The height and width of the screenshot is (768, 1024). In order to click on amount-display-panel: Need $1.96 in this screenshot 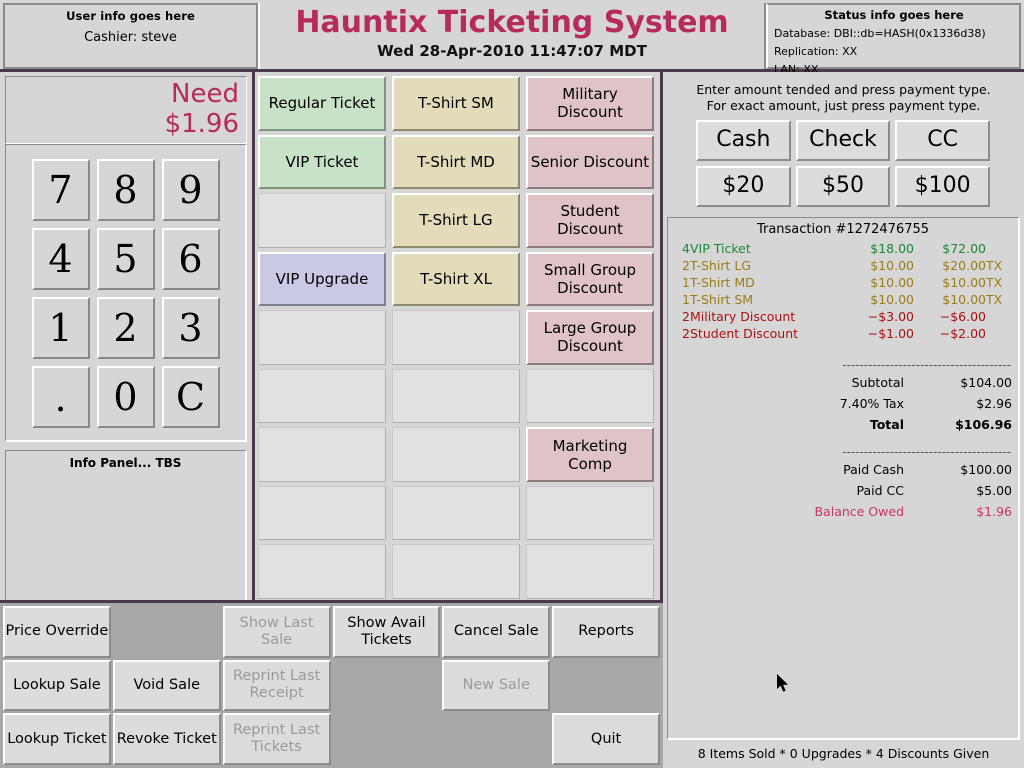, I will do `click(126, 110)`.